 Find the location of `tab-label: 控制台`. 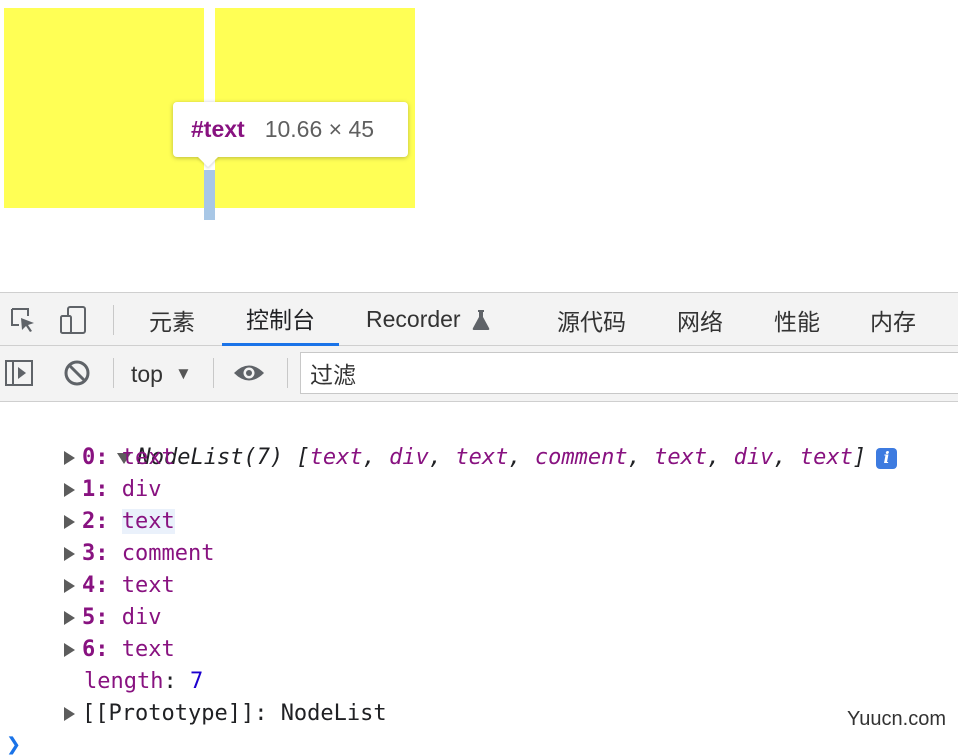

tab-label: 控制台 is located at coordinates (280, 320).